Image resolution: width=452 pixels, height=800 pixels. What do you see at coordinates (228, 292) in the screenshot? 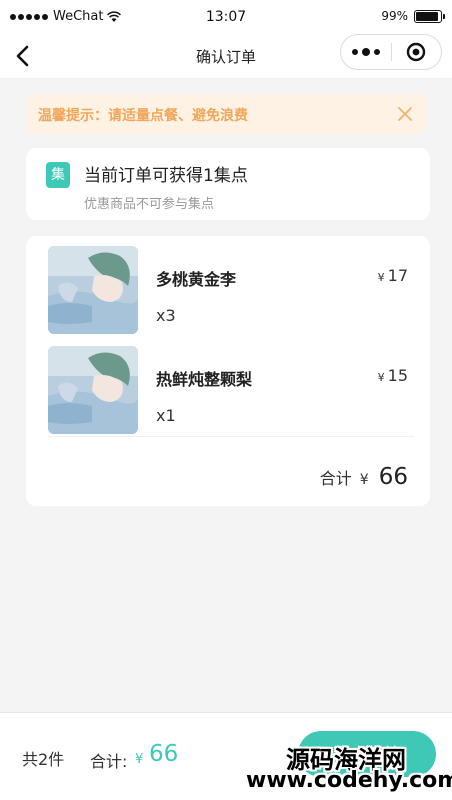
I see `order-item: 多桃黄金李 x3 ¥17` at bounding box center [228, 292].